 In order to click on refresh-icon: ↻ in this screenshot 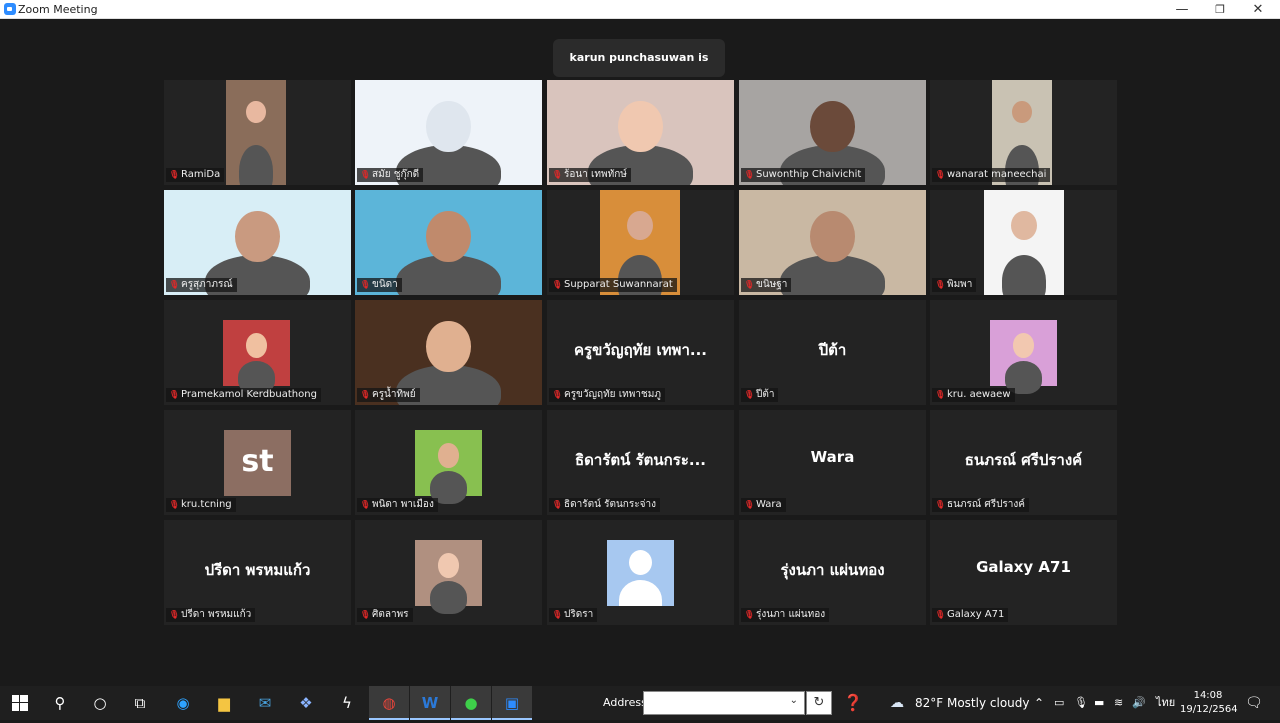, I will do `click(819, 703)`.